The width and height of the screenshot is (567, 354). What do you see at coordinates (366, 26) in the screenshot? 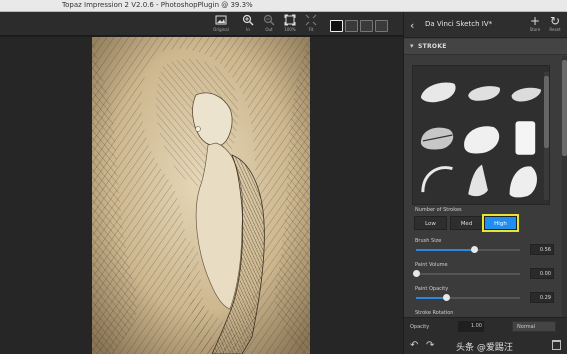
I see `side-by-side-button` at bounding box center [366, 26].